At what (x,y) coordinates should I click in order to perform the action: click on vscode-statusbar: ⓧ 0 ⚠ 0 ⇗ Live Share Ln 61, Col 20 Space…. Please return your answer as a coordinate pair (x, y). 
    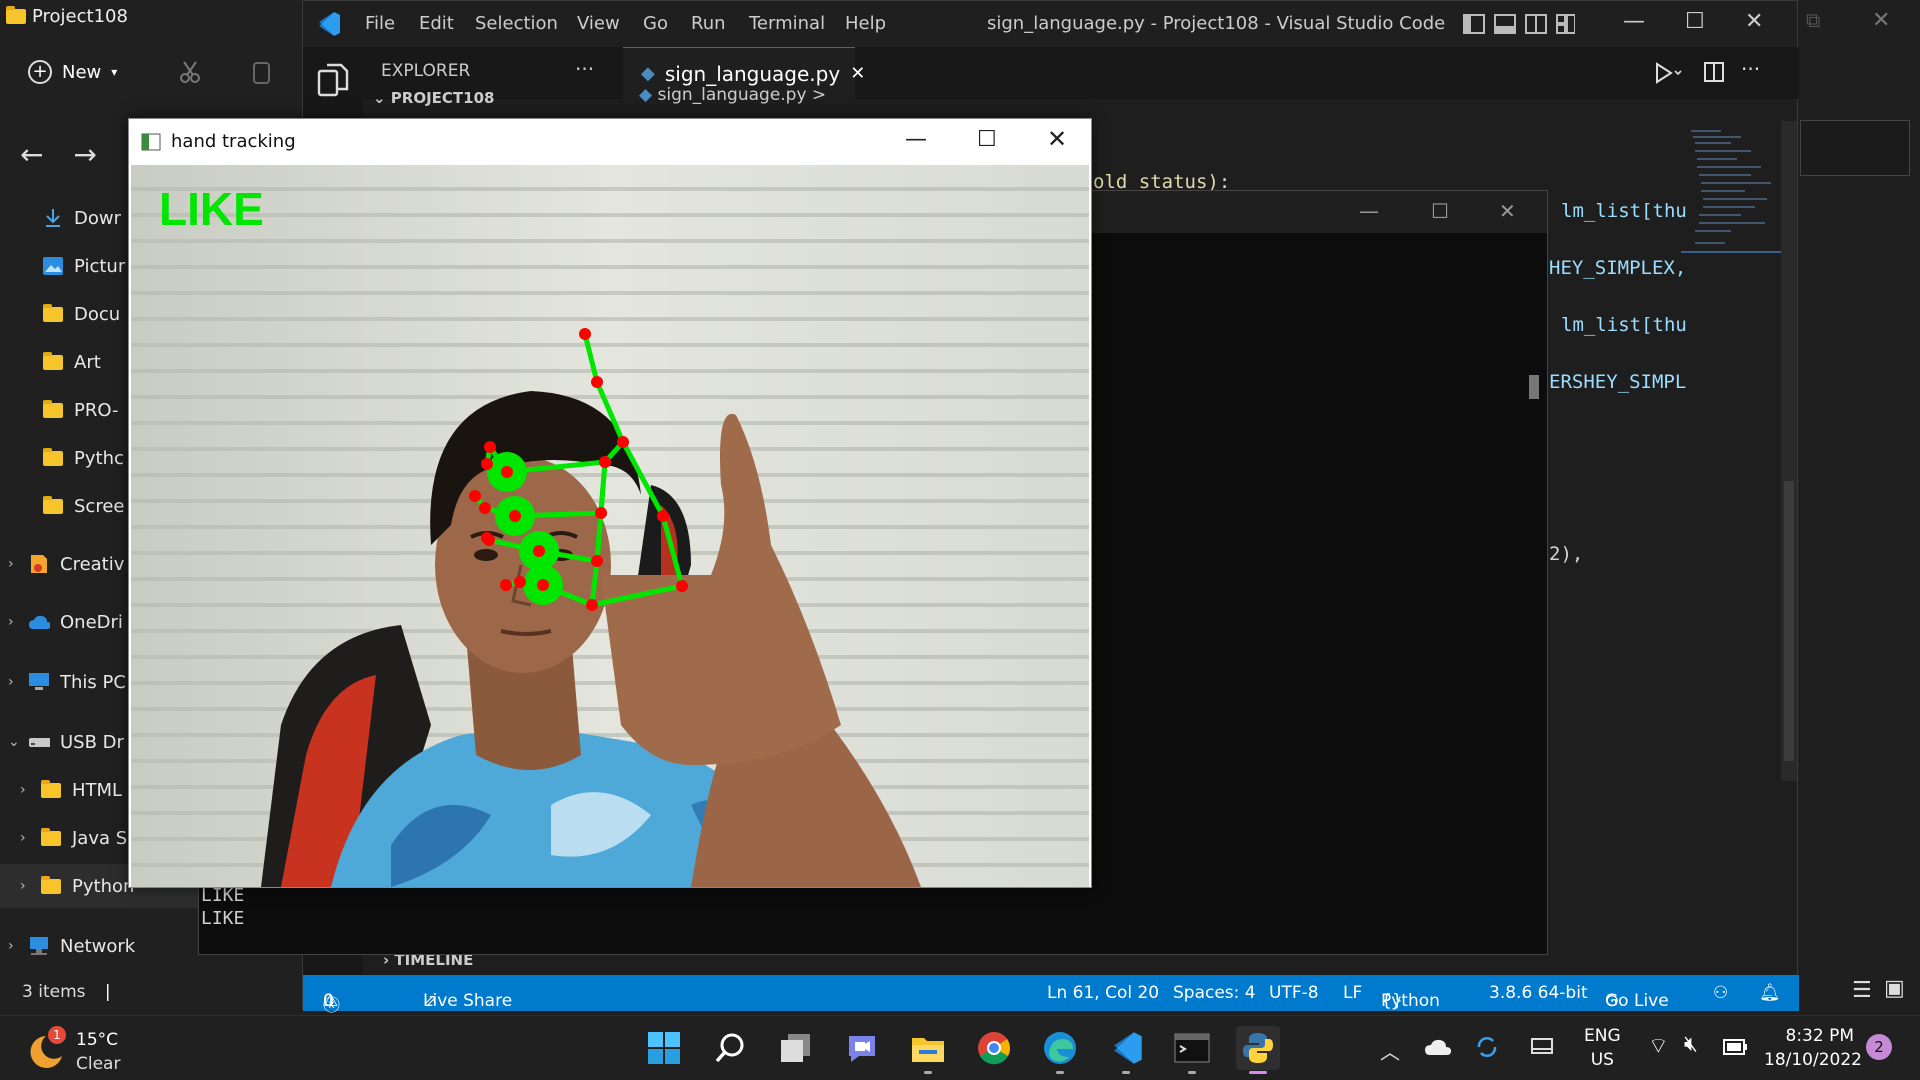
    Looking at the image, I should click on (1051, 995).